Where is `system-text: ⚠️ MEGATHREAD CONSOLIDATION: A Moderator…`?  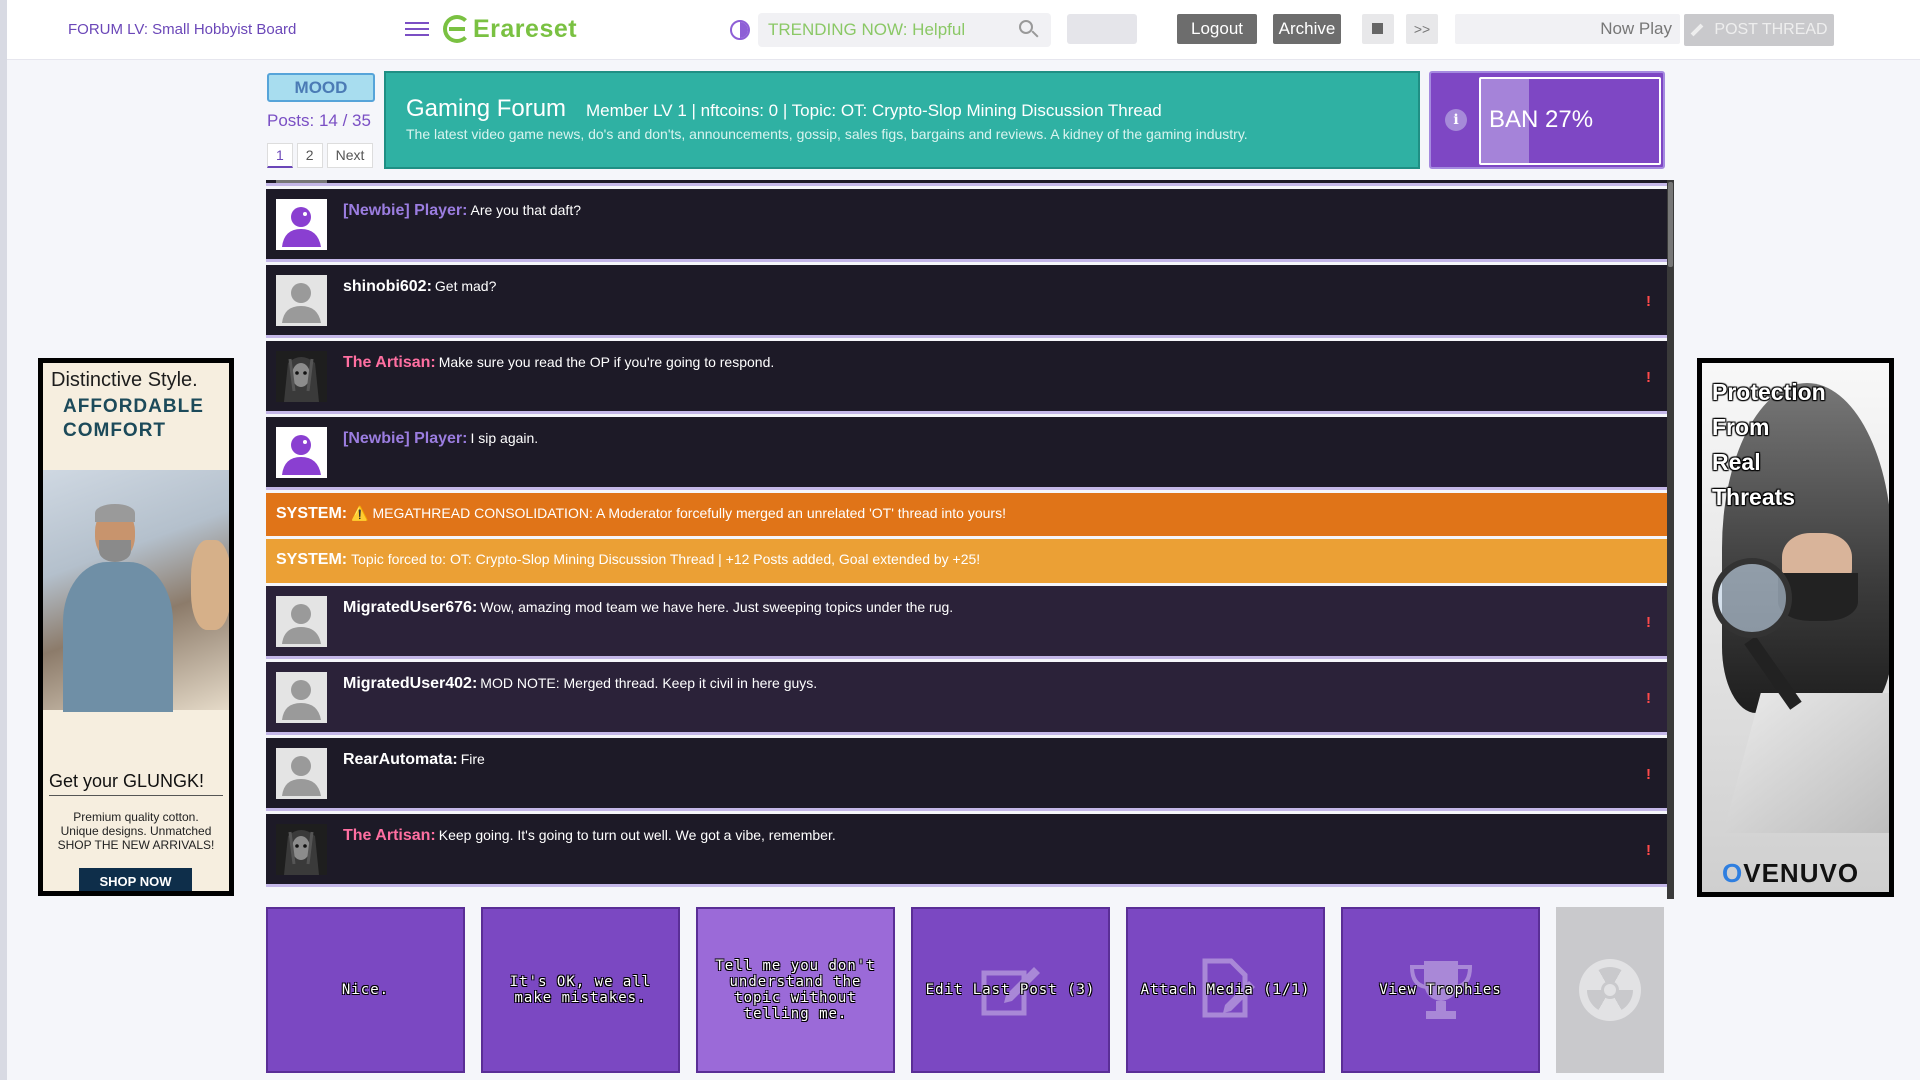
system-text: ⚠️ MEGATHREAD CONSOLIDATION: A Moderator… is located at coordinates (678, 513).